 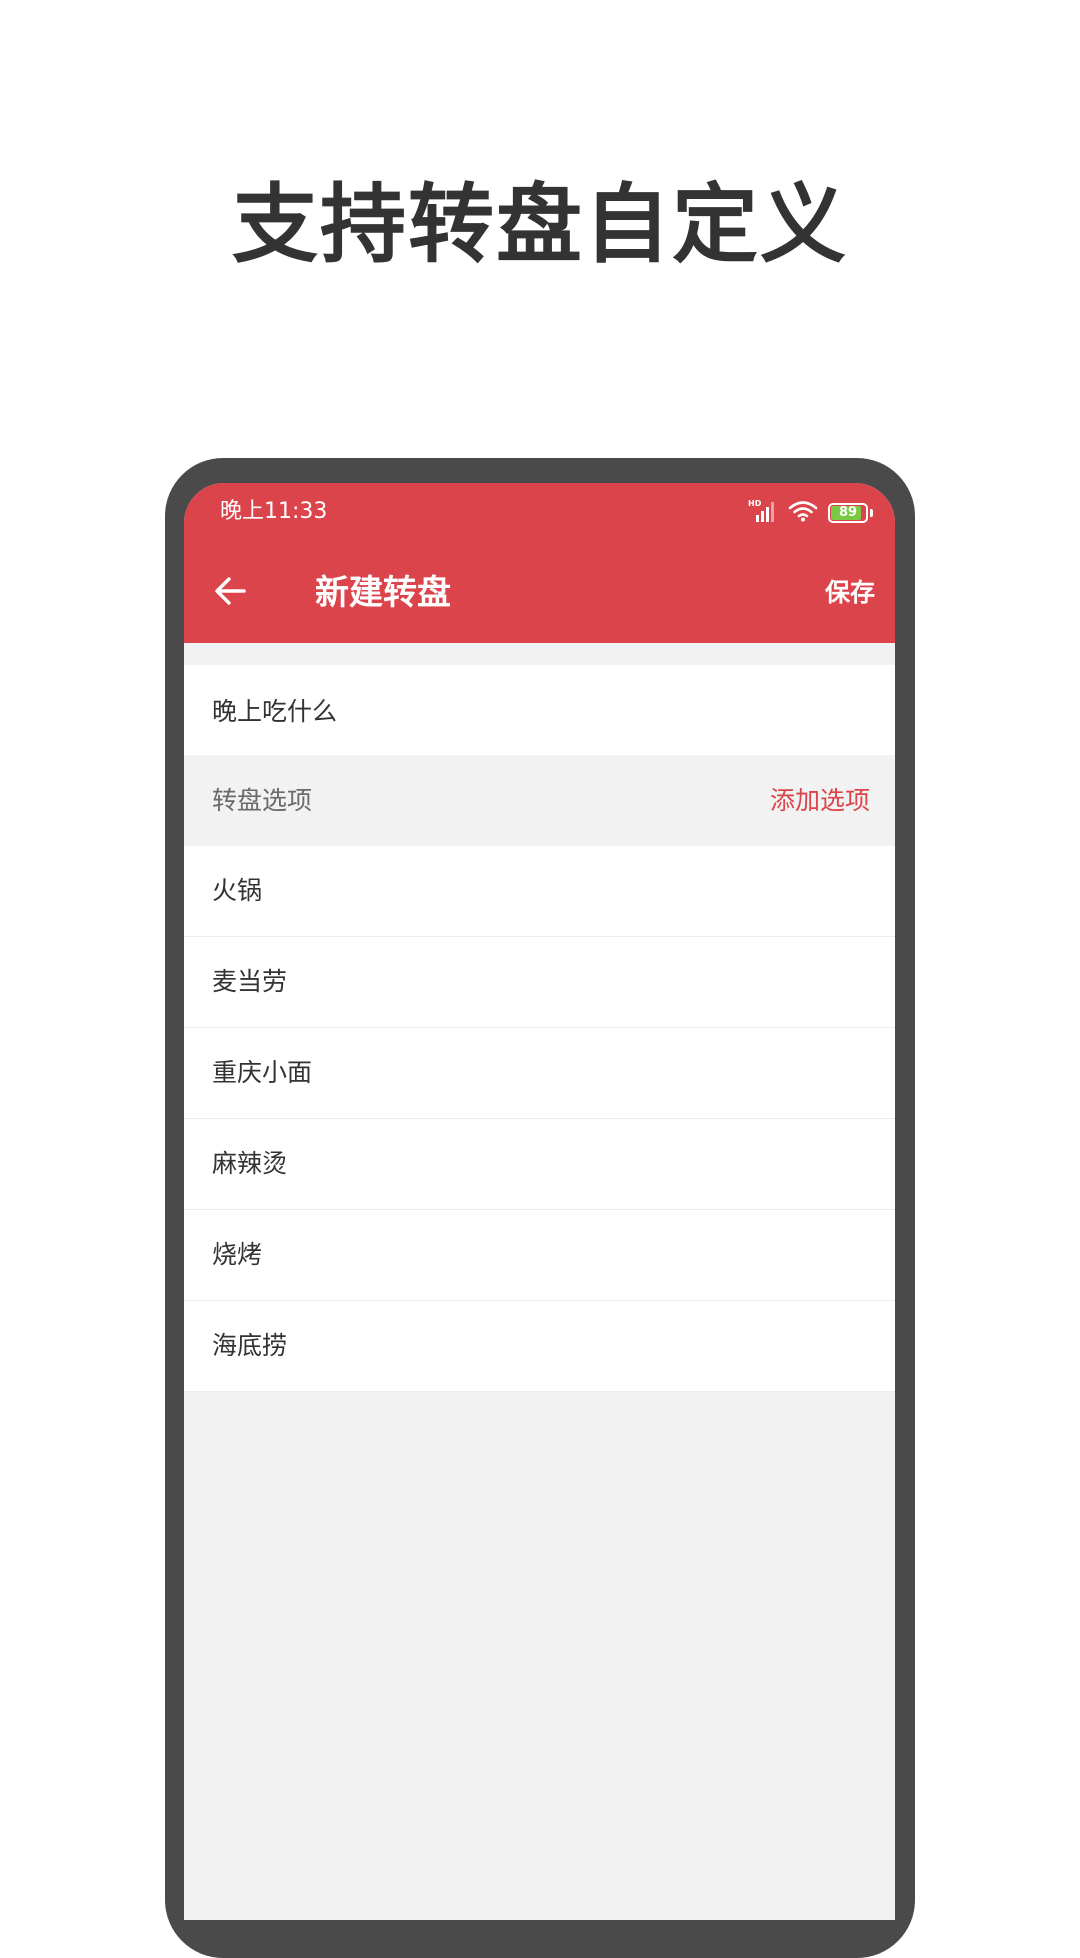 I want to click on wheel-name-row, so click(x=539, y=710).